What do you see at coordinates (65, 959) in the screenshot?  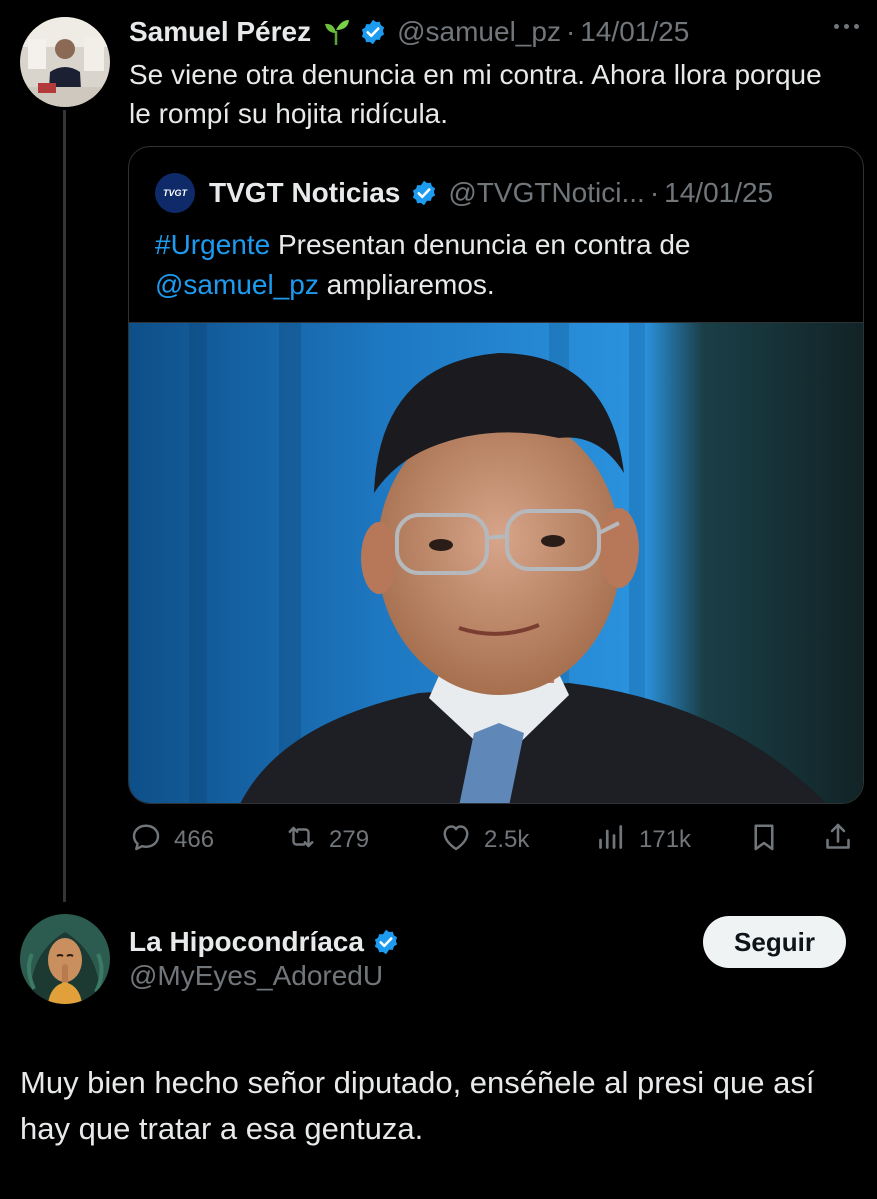 I see `reply-author-avatar` at bounding box center [65, 959].